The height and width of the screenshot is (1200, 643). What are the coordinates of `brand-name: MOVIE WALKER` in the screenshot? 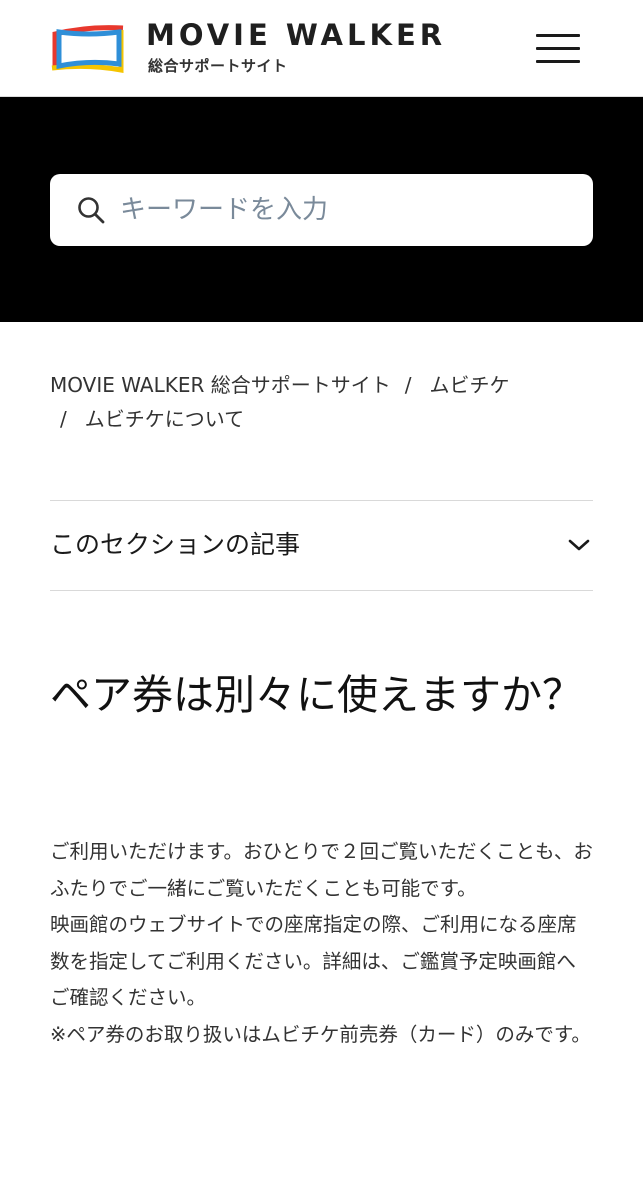 It's located at (296, 35).